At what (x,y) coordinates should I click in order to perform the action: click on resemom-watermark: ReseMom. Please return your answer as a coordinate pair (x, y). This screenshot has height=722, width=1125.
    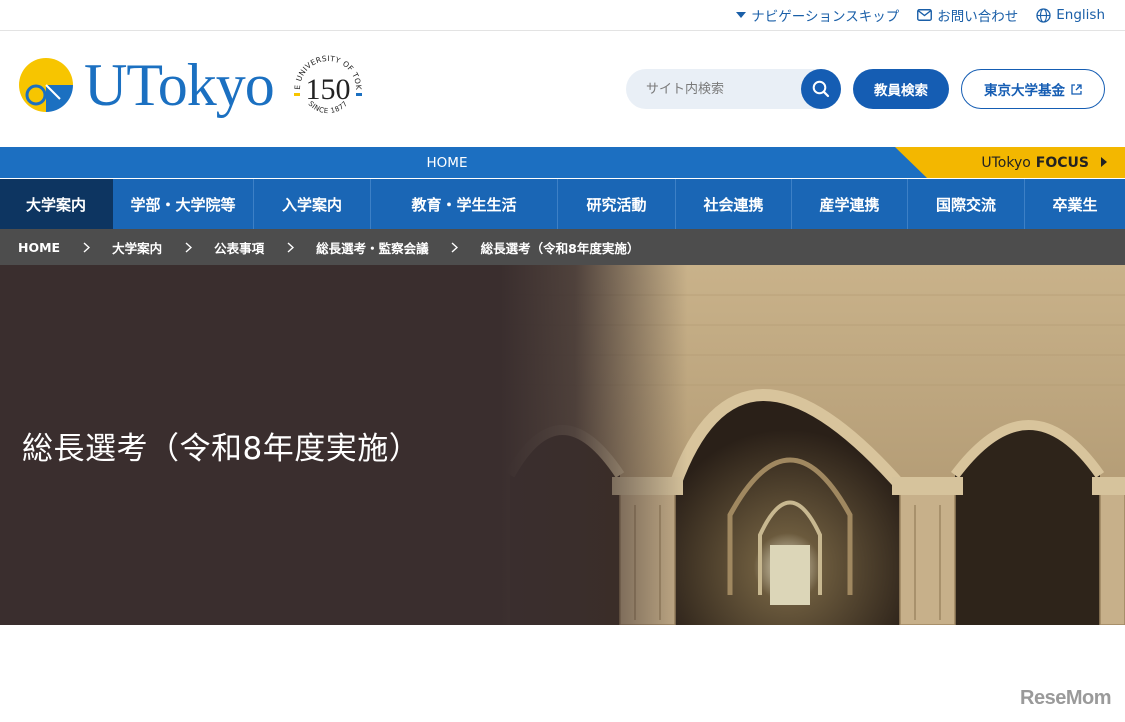
    Looking at the image, I should click on (1065, 698).